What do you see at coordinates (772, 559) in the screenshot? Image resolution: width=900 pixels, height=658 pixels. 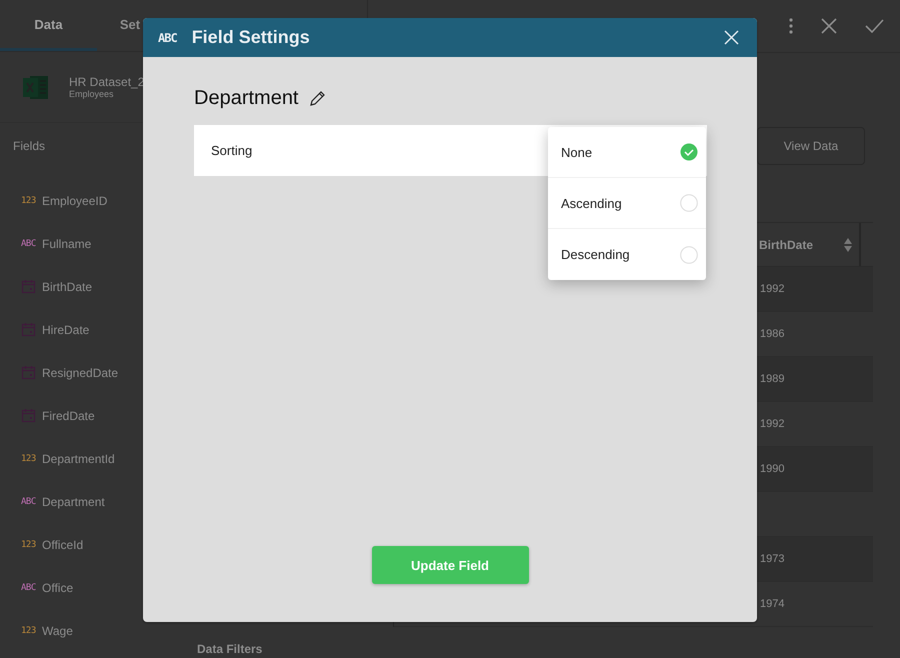 I see `table-cell: 1973` at bounding box center [772, 559].